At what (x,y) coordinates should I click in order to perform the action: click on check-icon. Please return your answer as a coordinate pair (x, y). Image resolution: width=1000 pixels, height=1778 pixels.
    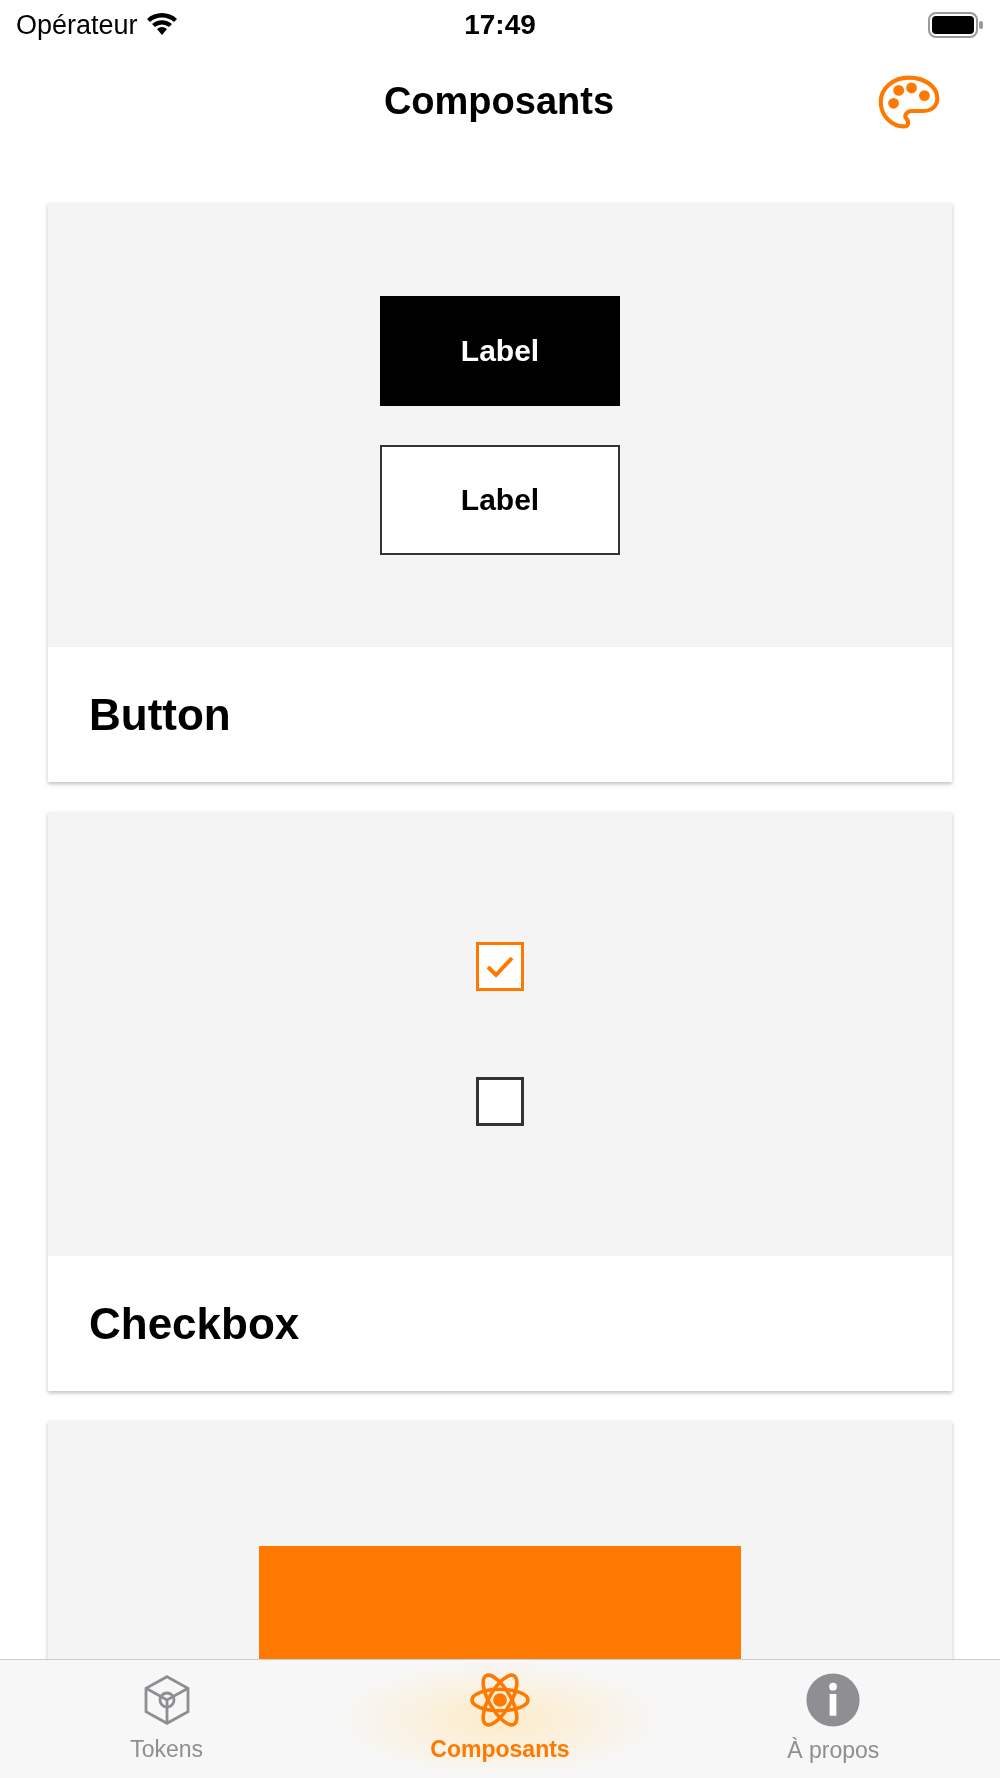
    Looking at the image, I should click on (500, 966).